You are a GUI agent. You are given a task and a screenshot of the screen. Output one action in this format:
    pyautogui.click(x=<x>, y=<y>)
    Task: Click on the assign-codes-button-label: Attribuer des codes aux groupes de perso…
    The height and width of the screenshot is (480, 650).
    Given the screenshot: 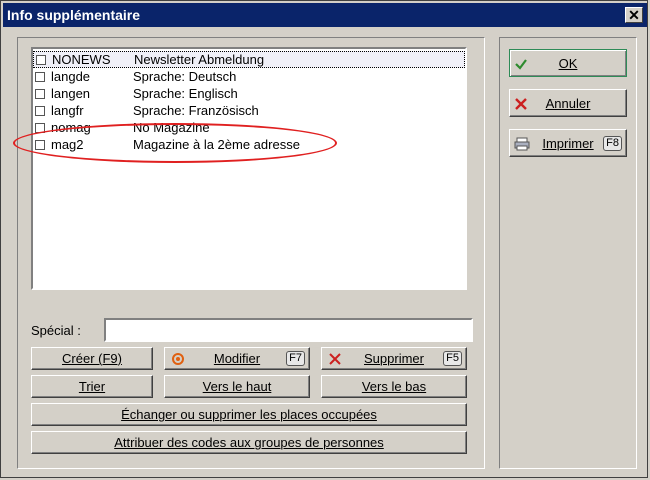 What is the action you would take?
    pyautogui.click(x=249, y=442)
    